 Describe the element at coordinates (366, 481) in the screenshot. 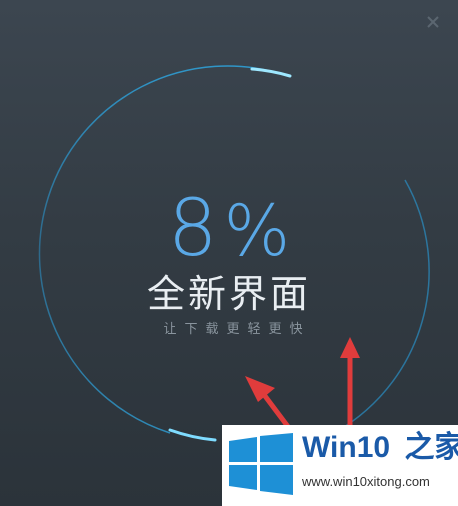

I see `watermark-url: www.win10xitong.com` at that location.